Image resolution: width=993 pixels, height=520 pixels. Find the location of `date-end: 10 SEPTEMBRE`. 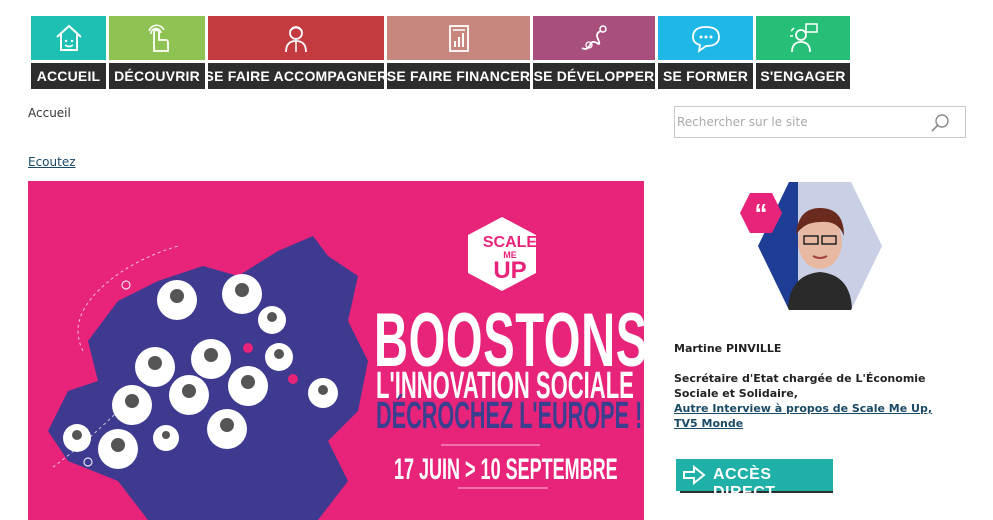

date-end: 10 SEPTEMBRE is located at coordinates (549, 469).